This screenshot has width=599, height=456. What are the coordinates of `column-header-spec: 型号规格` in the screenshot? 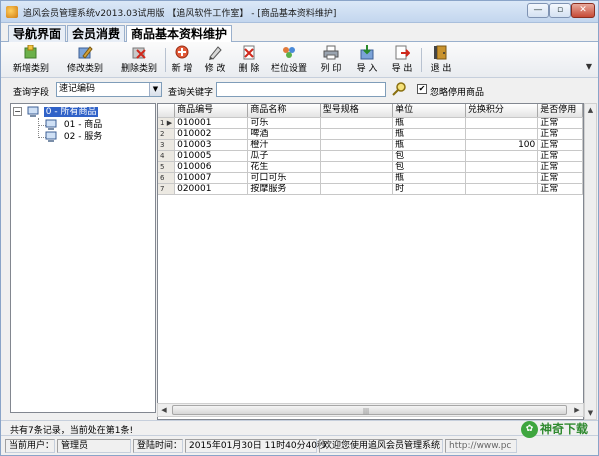 It's located at (357, 111).